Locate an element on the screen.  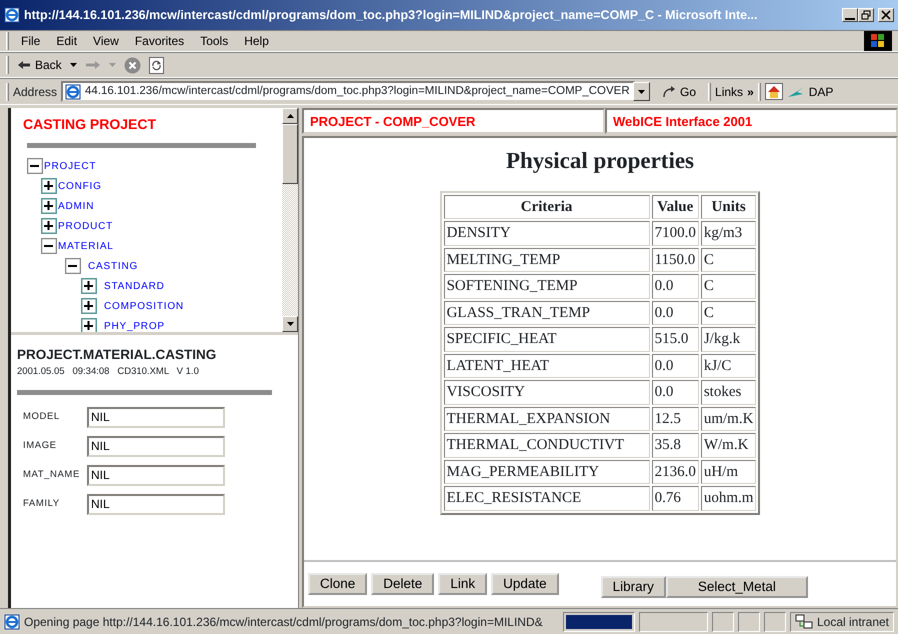
action-button: Delete is located at coordinates (402, 584).